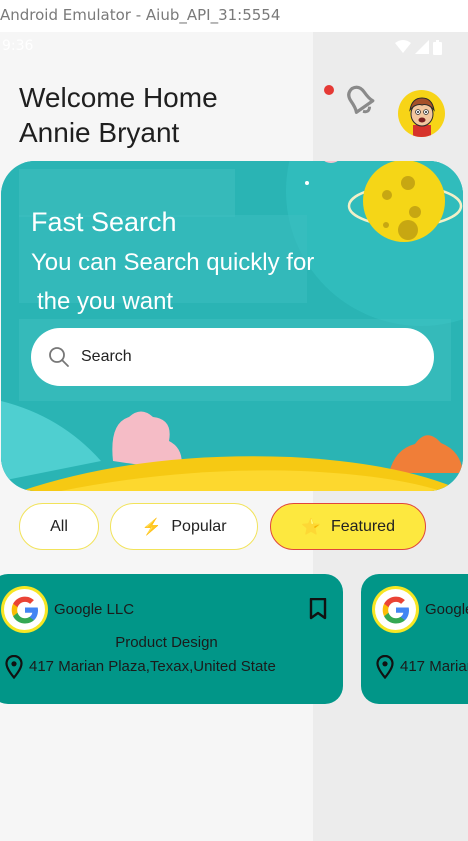 Image resolution: width=468 pixels, height=841 pixels. What do you see at coordinates (422, 47) in the screenshot?
I see `signal-icon` at bounding box center [422, 47].